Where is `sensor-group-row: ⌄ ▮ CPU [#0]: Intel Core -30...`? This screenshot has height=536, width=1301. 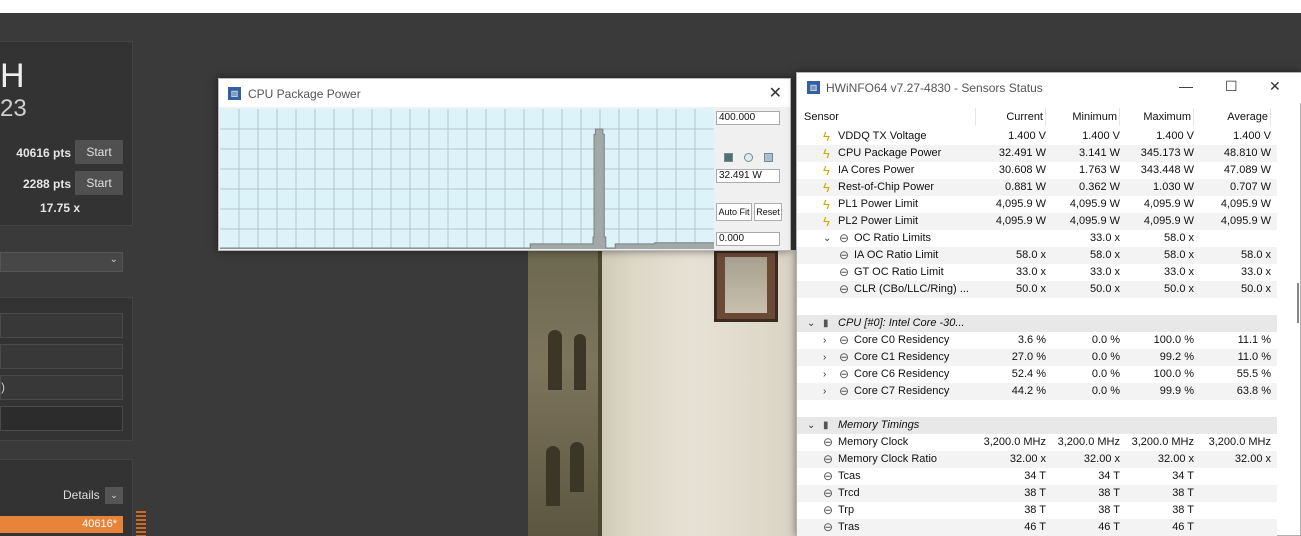 sensor-group-row: ⌄ ▮ CPU [#0]: Intel Core -30... is located at coordinates (1037, 323).